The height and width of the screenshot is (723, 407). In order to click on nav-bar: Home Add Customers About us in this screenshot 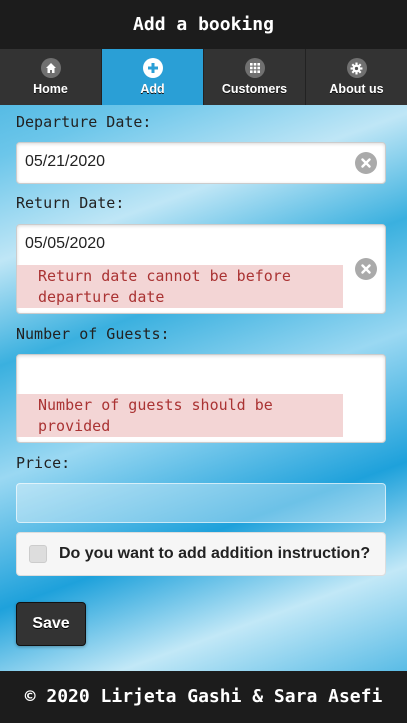, I will do `click(203, 77)`.